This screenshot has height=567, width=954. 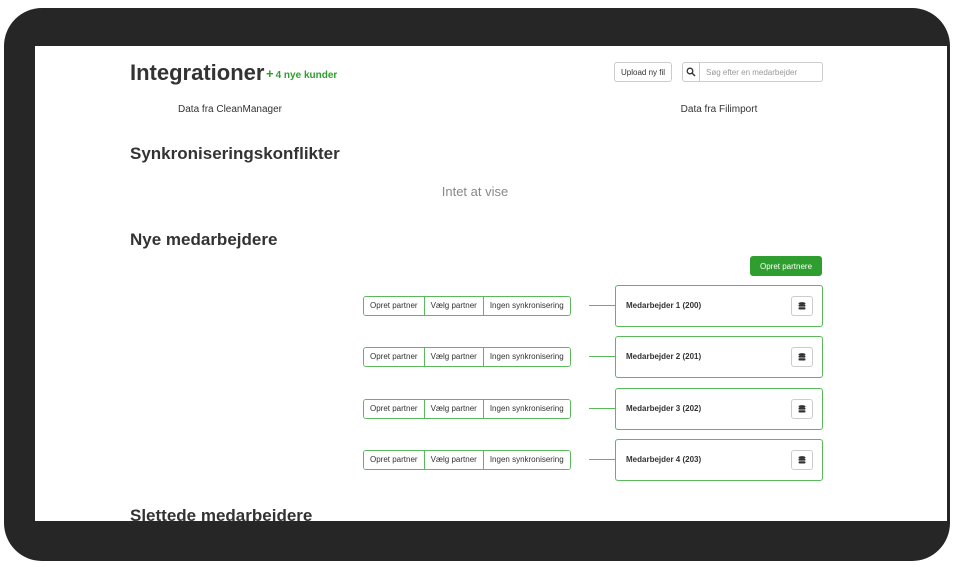 I want to click on employee-card: Medarbejder 2 (201), so click(x=719, y=357).